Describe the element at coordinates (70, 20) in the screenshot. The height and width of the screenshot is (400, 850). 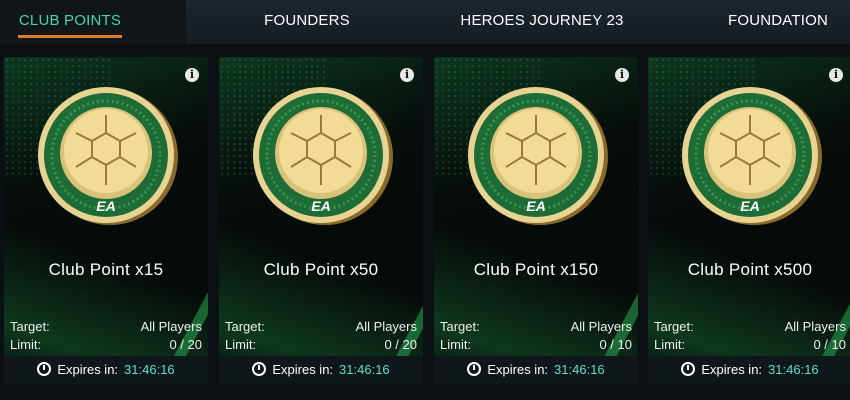
I see `tab-club-points: CLUB POINTS` at that location.